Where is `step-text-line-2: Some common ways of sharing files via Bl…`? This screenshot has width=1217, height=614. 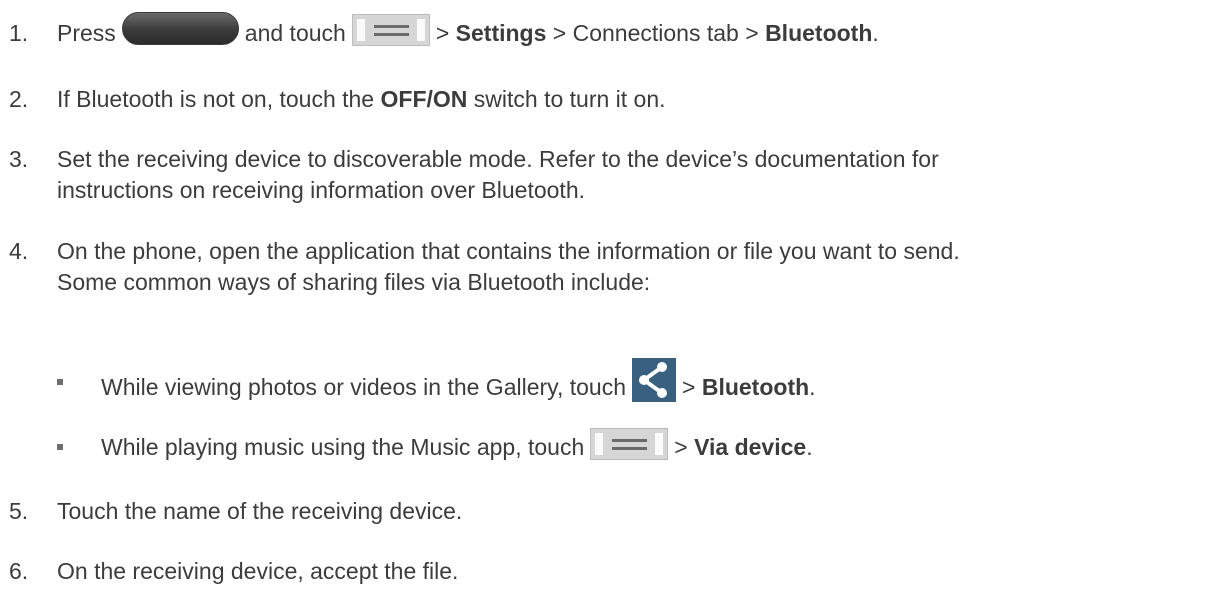 step-text-line-2: Some common ways of sharing files via Bl… is located at coordinates (354, 282).